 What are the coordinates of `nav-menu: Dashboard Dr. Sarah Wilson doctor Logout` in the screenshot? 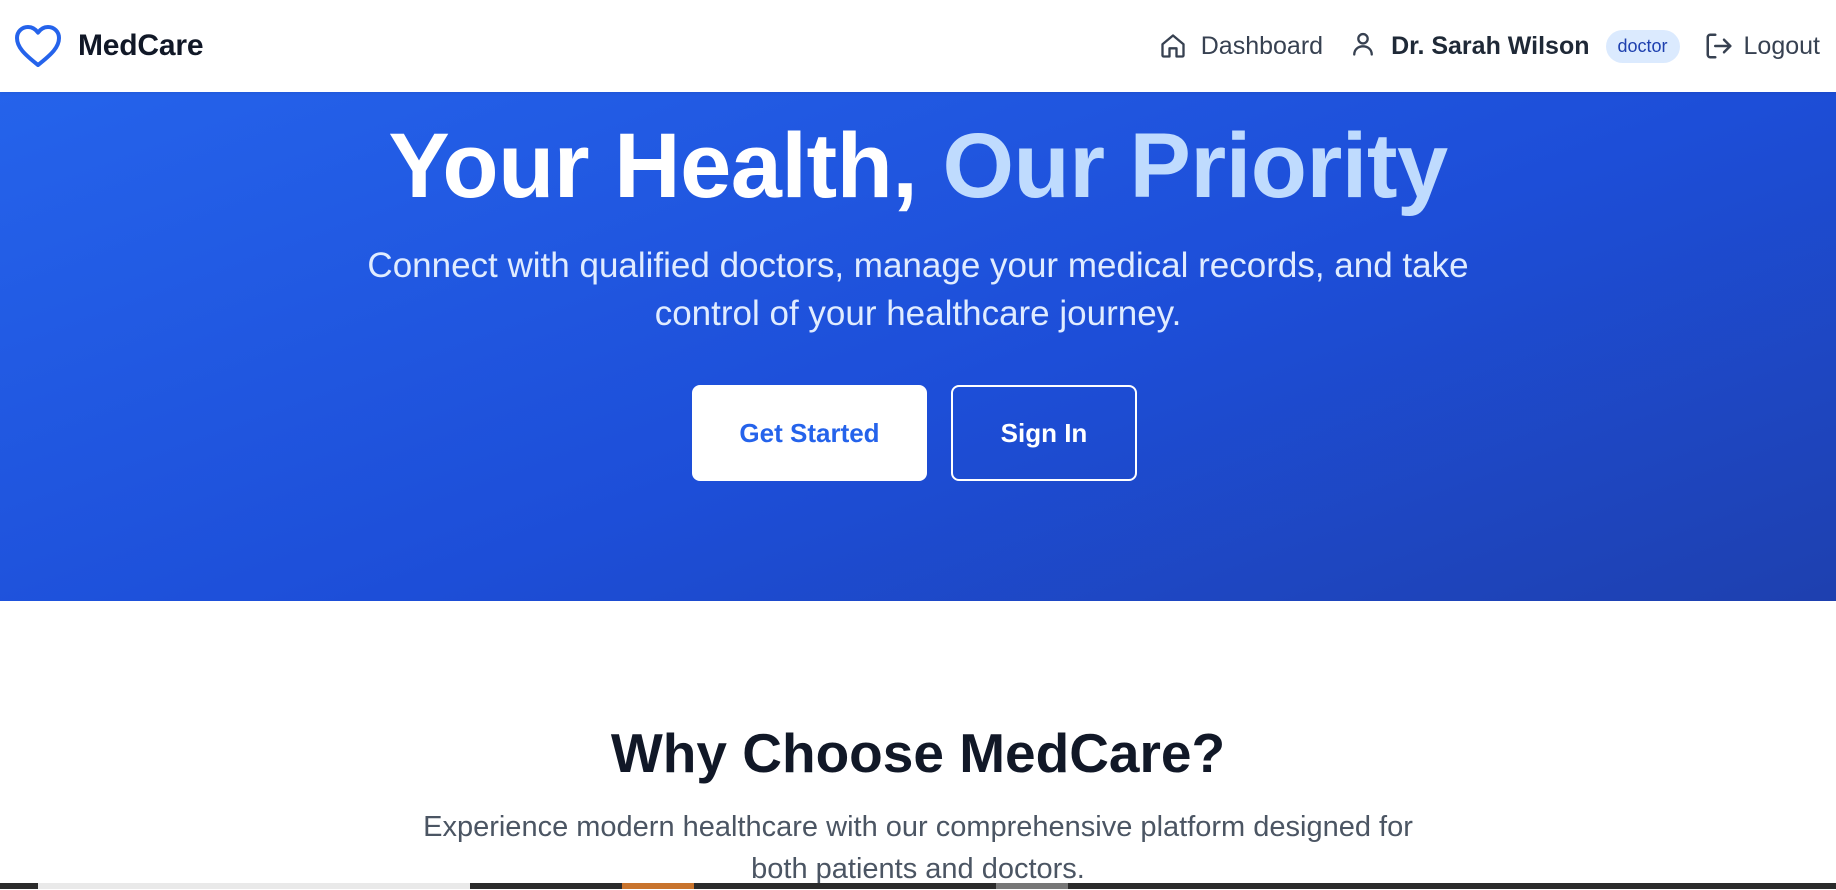 It's located at (1489, 46).